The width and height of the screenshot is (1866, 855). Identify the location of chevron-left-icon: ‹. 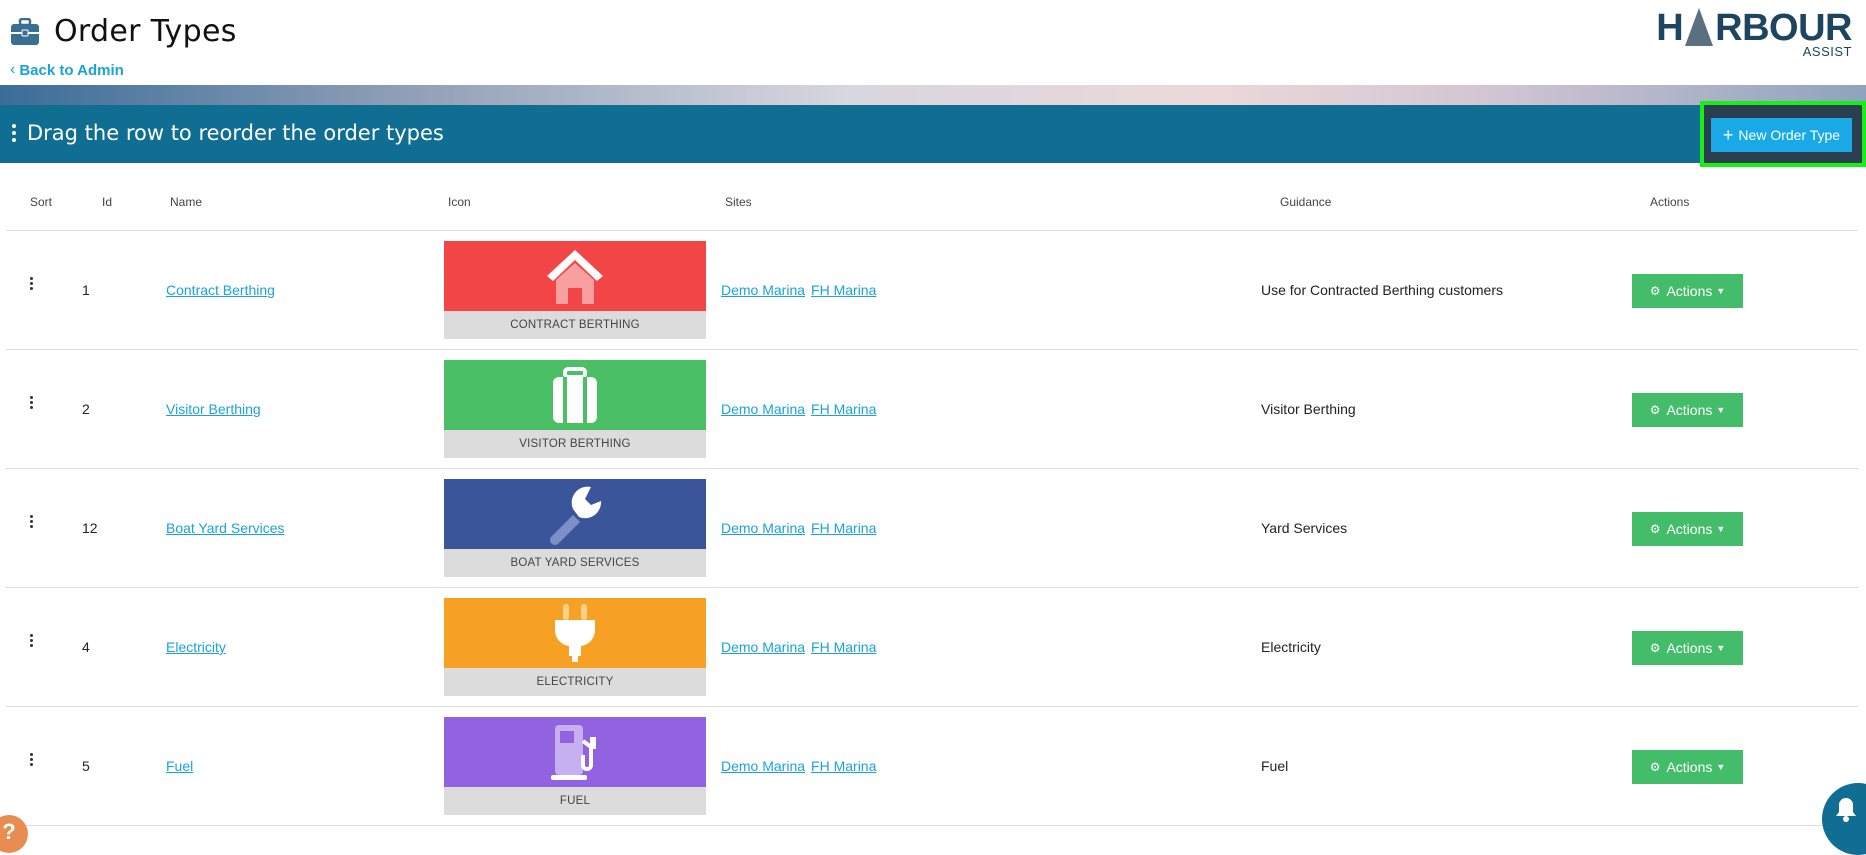
(13, 69).